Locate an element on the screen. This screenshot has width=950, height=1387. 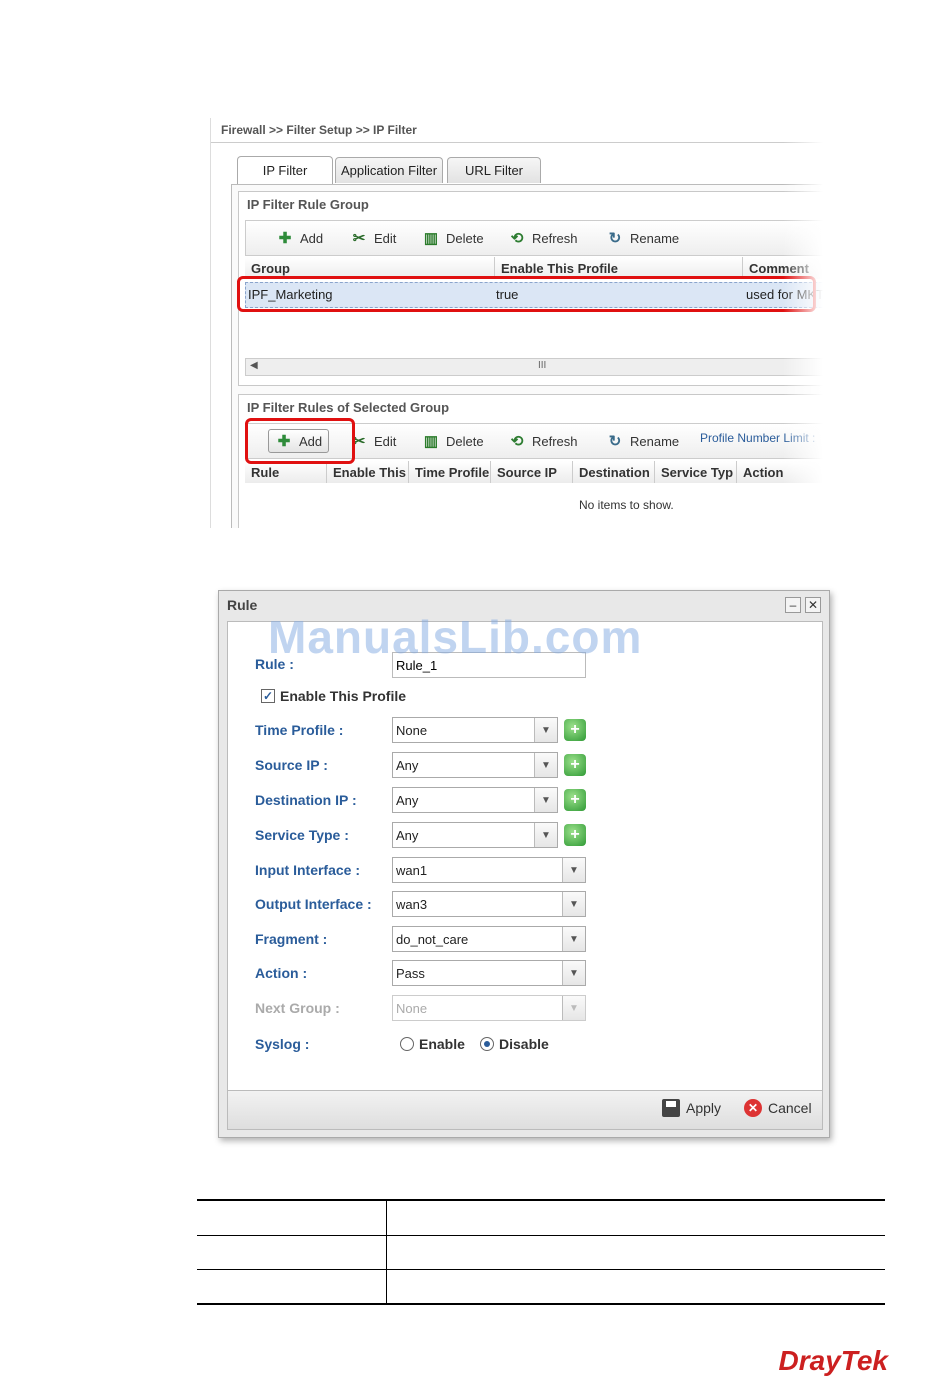
destination-ip-select: Any ▼ is located at coordinates (475, 800).